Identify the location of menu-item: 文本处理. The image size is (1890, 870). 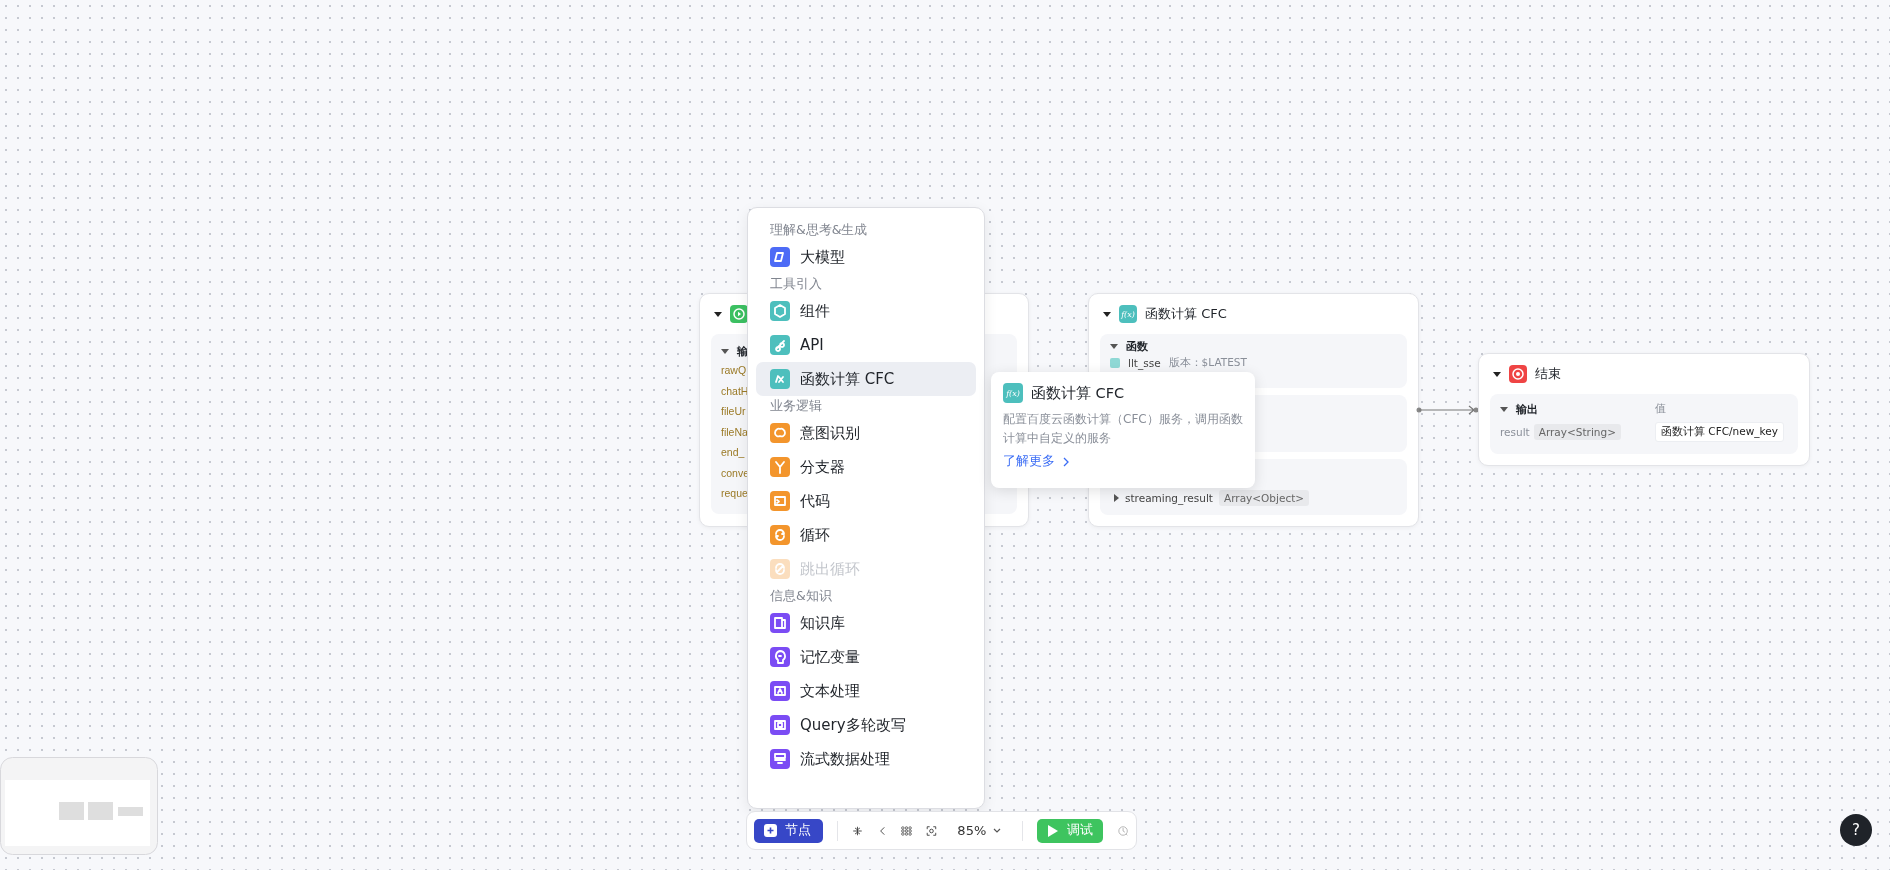
(866, 691).